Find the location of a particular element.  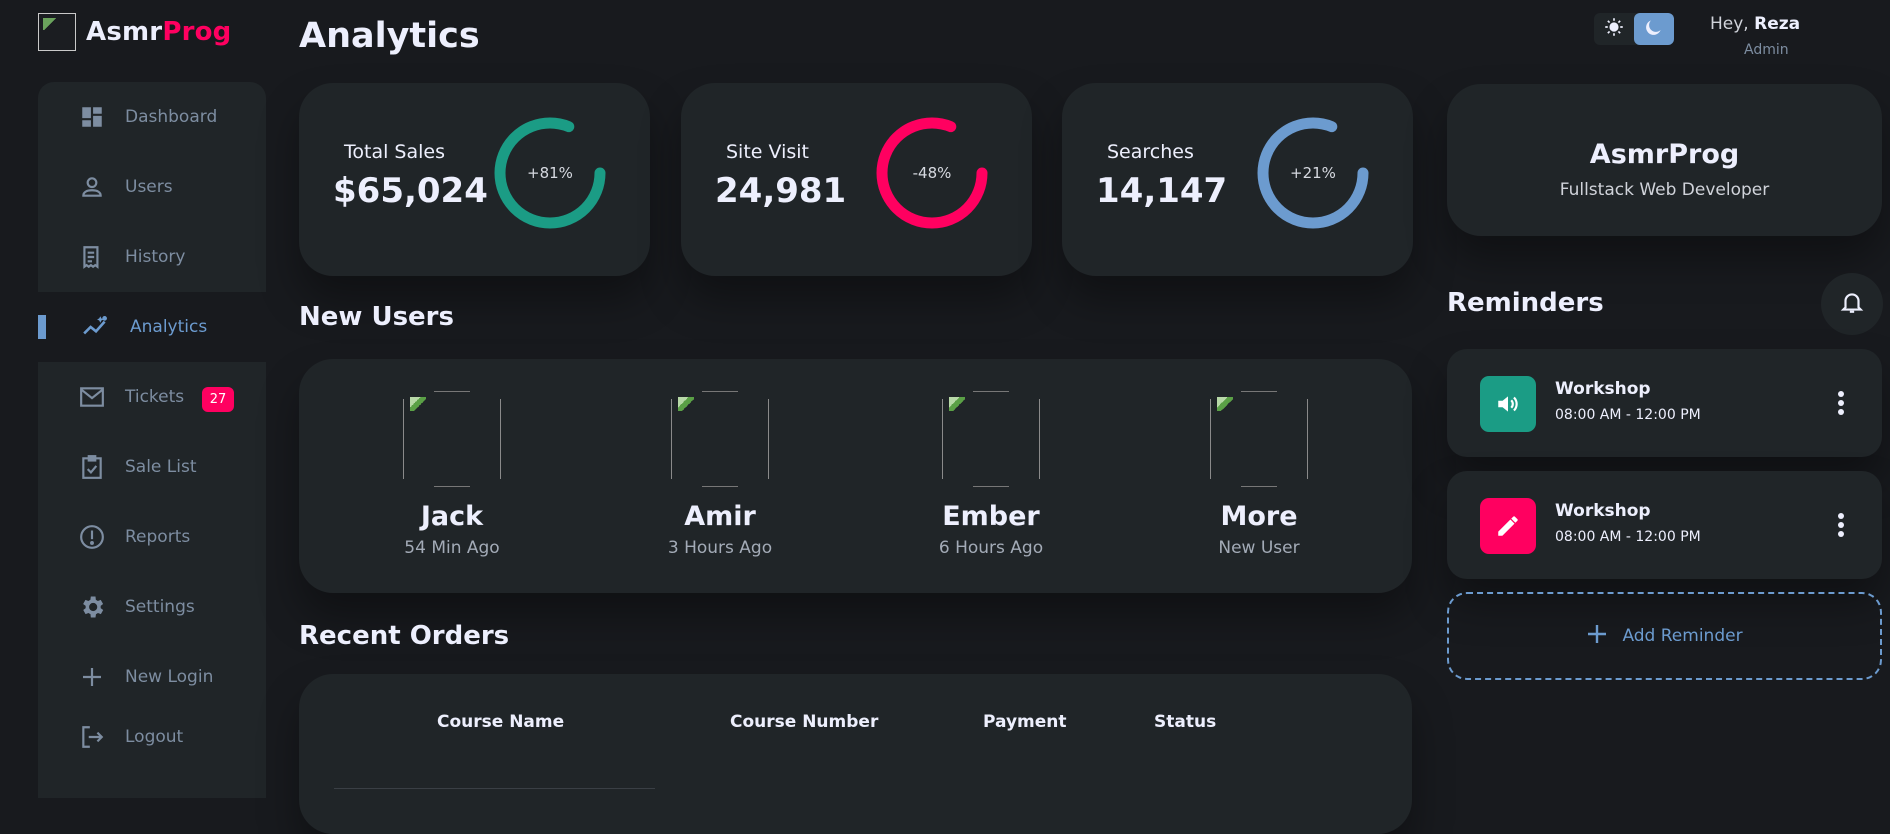

user-card-amir: Amir 3 Hours Ago is located at coordinates (720, 474).